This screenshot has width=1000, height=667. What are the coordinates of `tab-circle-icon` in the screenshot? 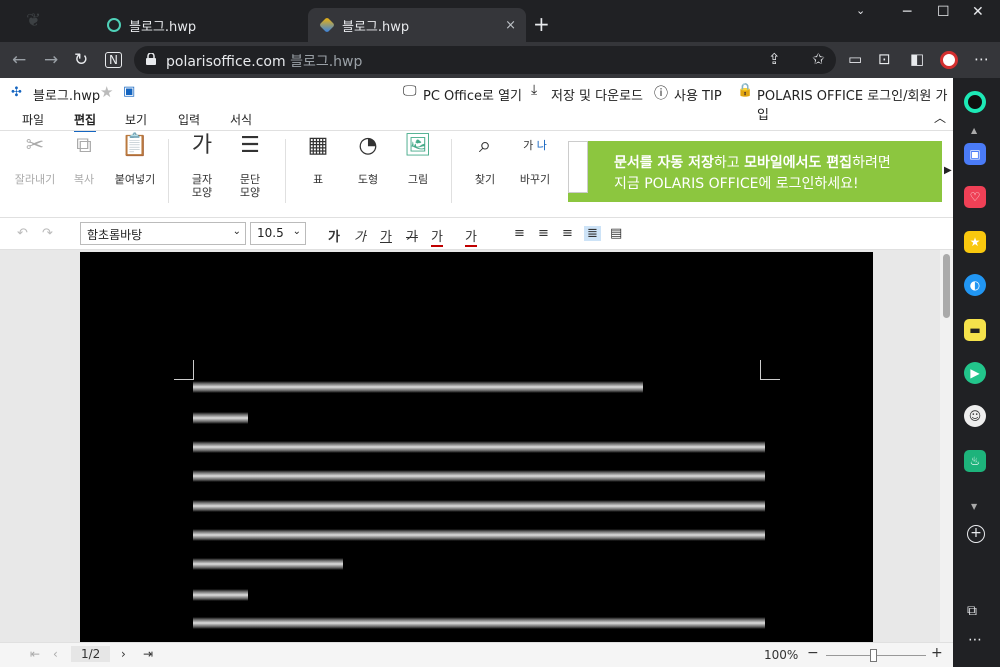 It's located at (114, 25).